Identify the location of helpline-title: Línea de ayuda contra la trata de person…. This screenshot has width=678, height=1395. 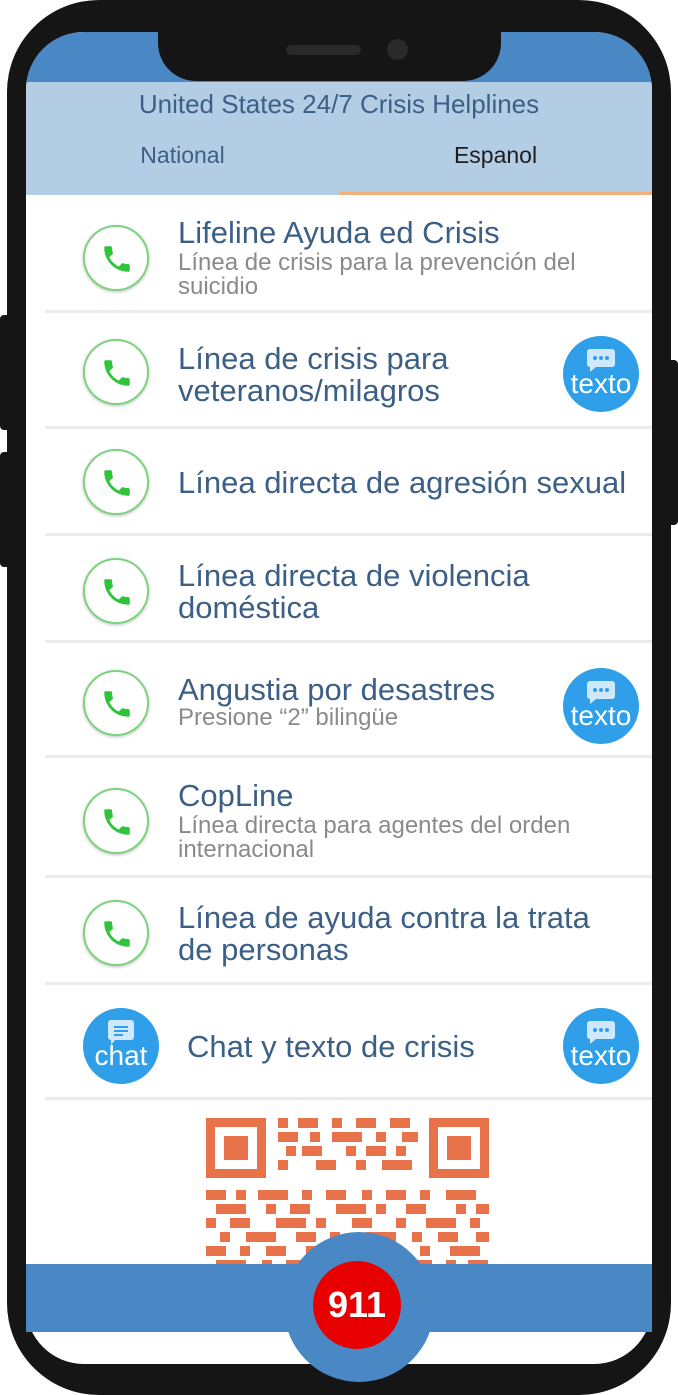
(384, 933).